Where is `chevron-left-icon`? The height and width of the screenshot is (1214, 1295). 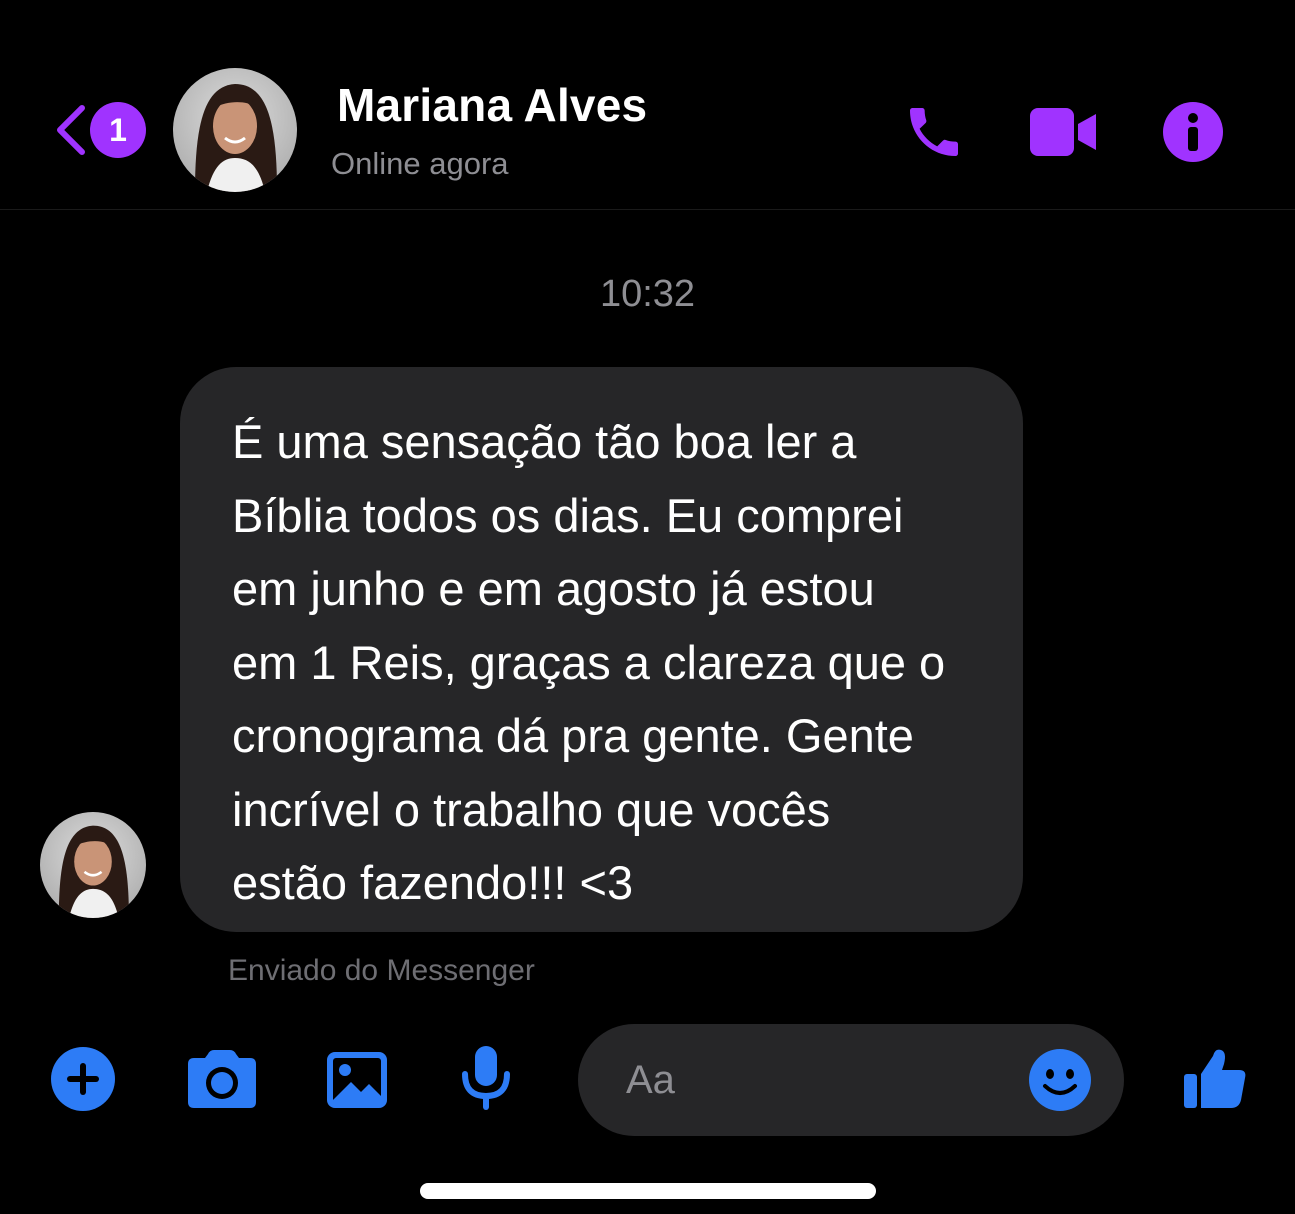
chevron-left-icon is located at coordinates (71, 130).